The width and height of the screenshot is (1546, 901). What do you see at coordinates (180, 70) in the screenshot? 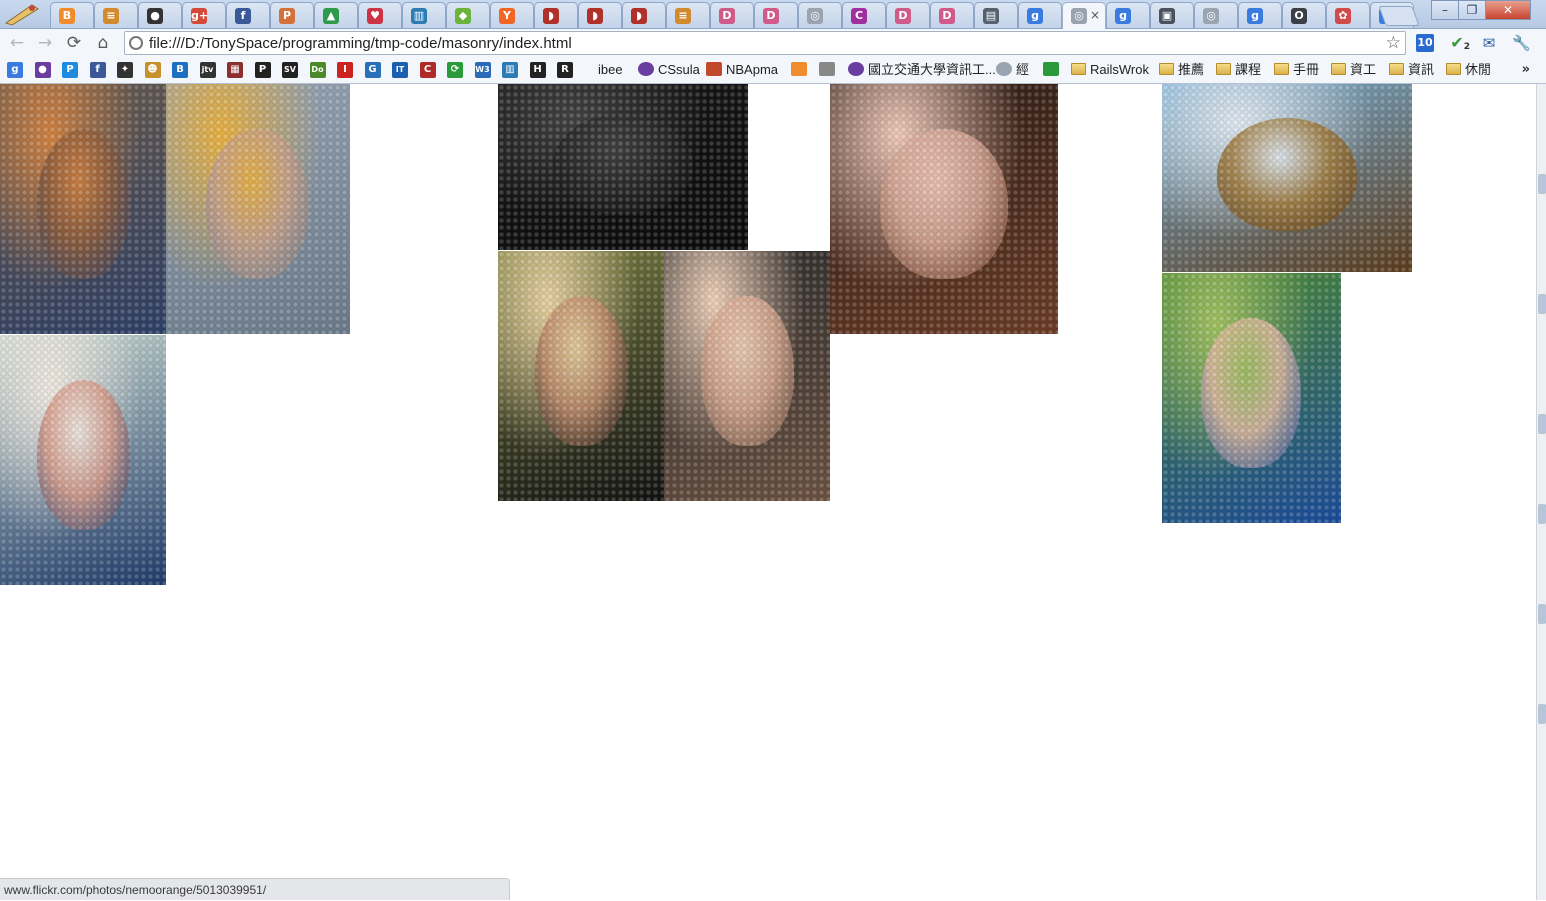
I see `b-icon: B` at bounding box center [180, 70].